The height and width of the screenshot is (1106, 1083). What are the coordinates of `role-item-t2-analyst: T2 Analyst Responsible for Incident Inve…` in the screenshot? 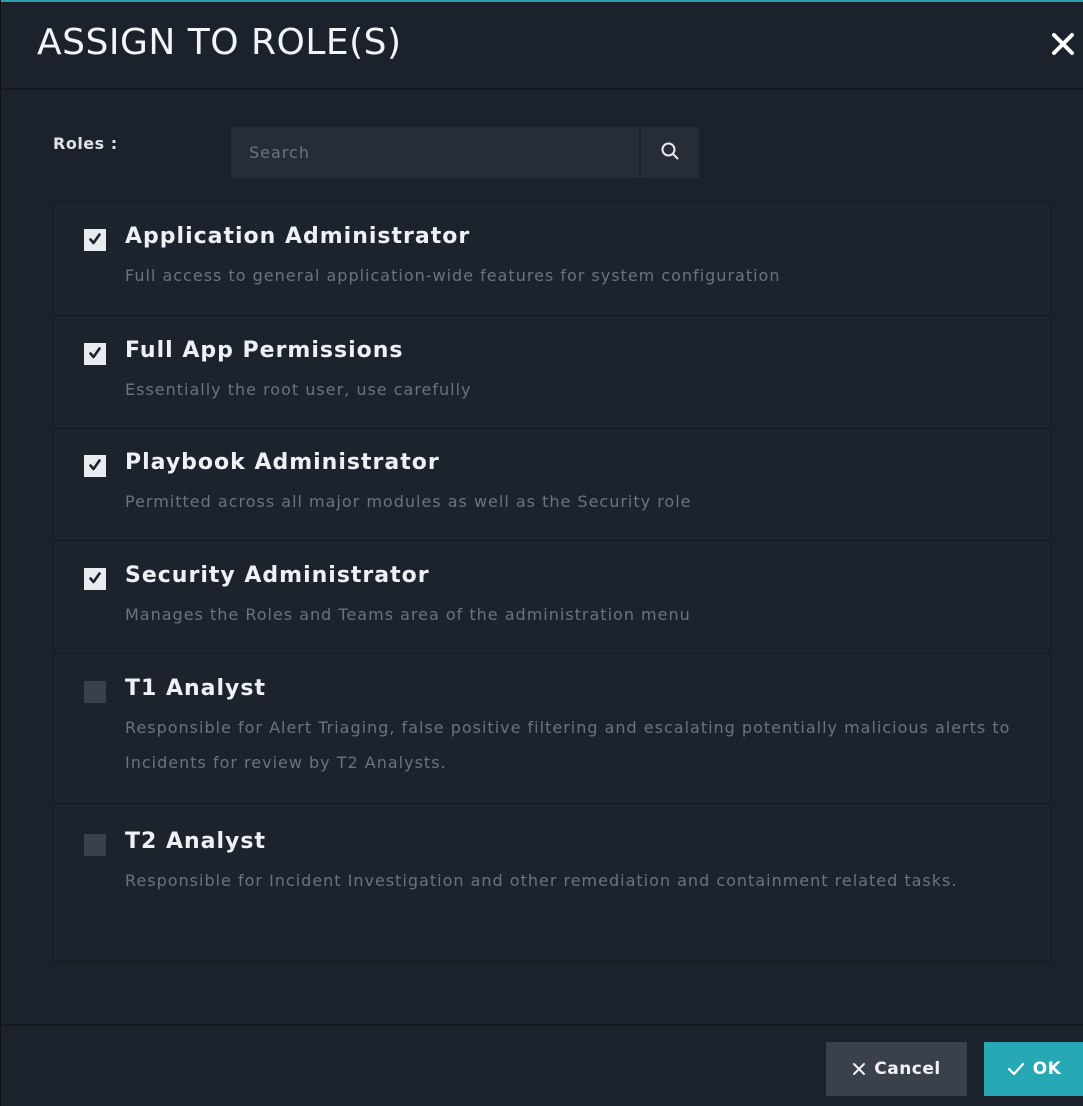 It's located at (552, 882).